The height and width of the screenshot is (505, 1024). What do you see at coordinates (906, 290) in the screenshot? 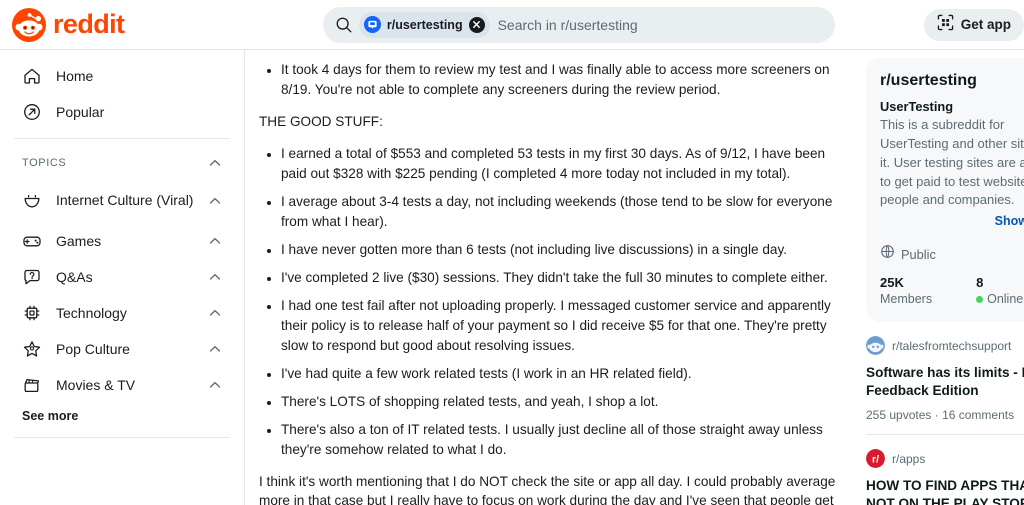
I see `members-stat: 25K Members` at bounding box center [906, 290].